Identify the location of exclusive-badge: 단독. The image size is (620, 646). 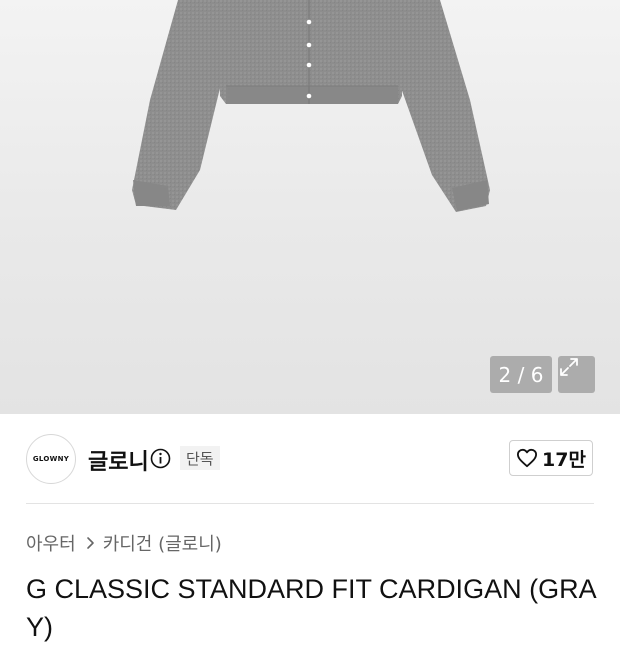
(200, 458).